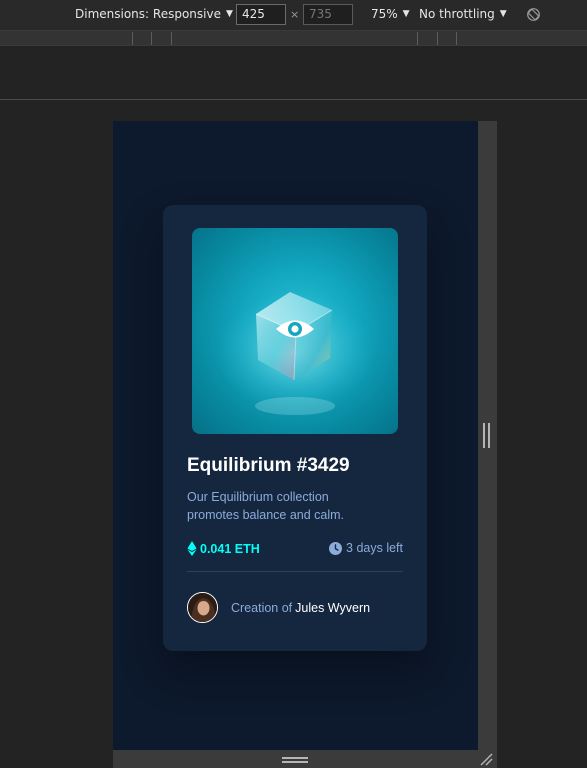 This screenshot has height=768, width=587. What do you see at coordinates (374, 548) in the screenshot?
I see `time-left-label: 3 days left` at bounding box center [374, 548].